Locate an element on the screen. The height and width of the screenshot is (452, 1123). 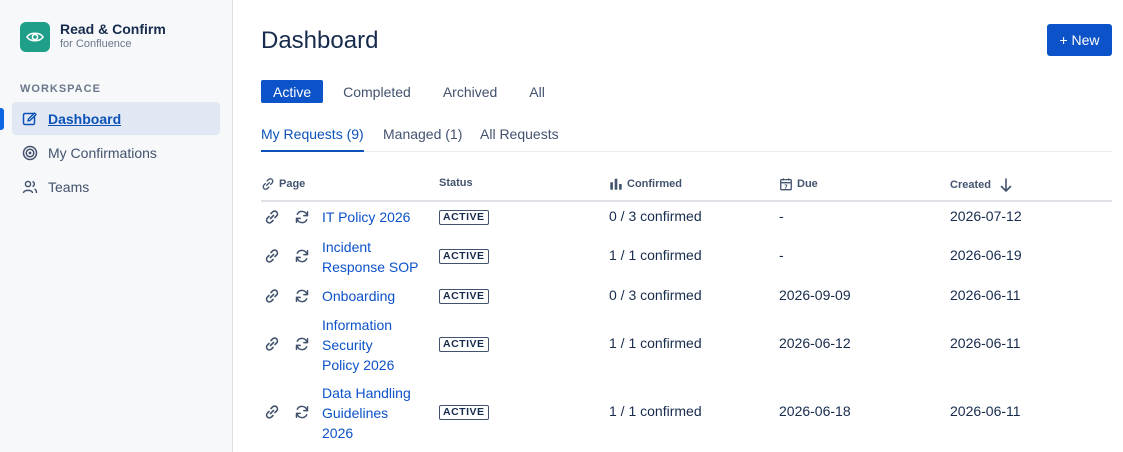
due-date: 2026-09-09 is located at coordinates (815, 295).